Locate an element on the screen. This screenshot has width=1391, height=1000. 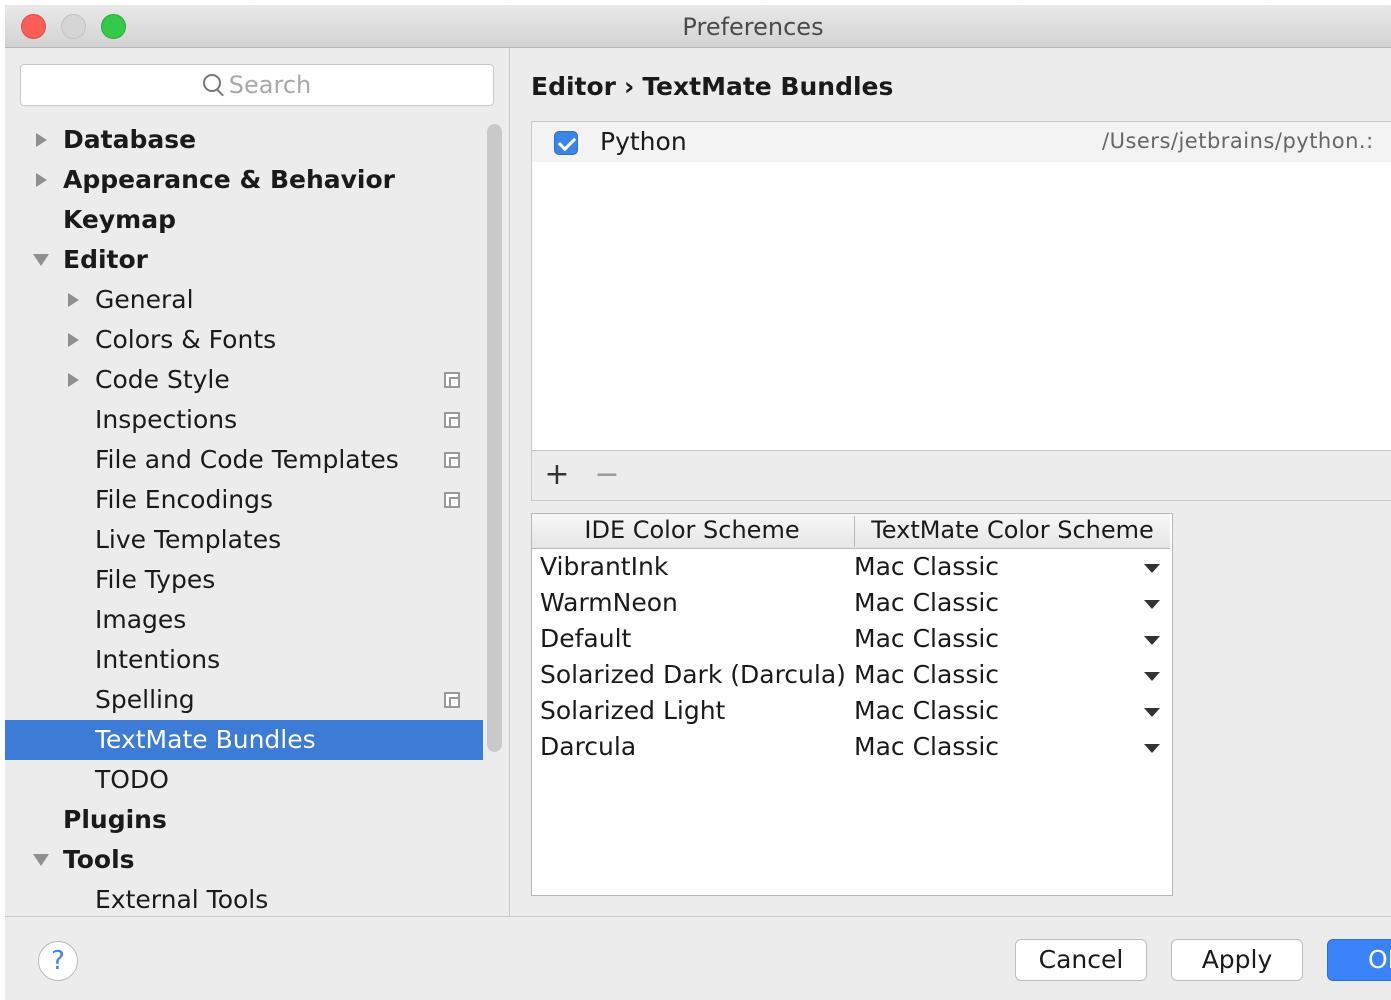
breadcrumb: Editor › TextMate Bundles is located at coordinates (712, 86).